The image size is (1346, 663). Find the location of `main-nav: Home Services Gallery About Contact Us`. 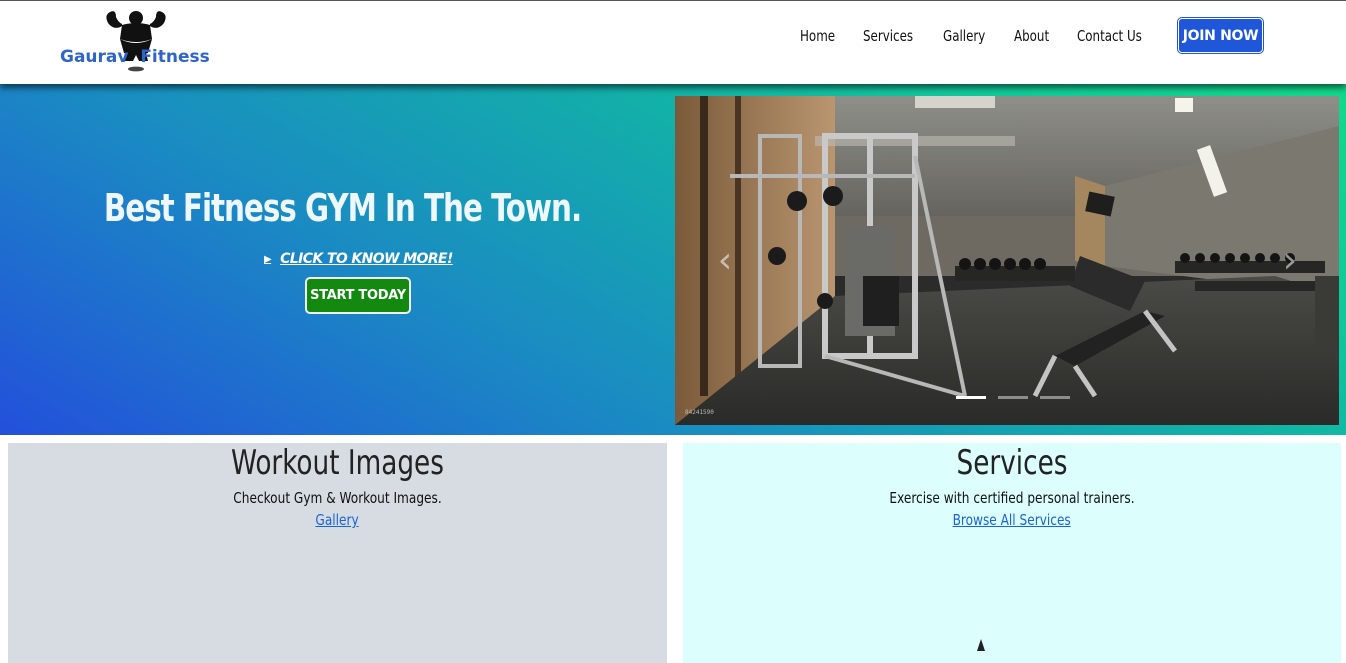

main-nav: Home Services Gallery About Contact Us is located at coordinates (986, 36).